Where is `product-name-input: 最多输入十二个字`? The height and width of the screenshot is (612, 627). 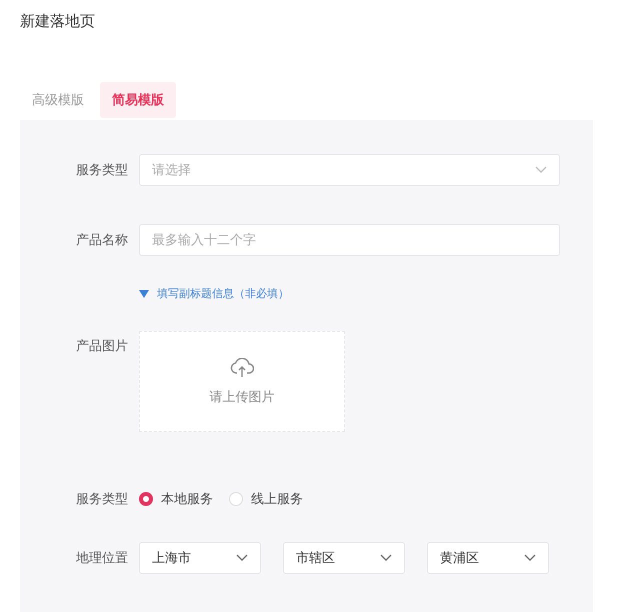 product-name-input: 最多输入十二个字 is located at coordinates (349, 240).